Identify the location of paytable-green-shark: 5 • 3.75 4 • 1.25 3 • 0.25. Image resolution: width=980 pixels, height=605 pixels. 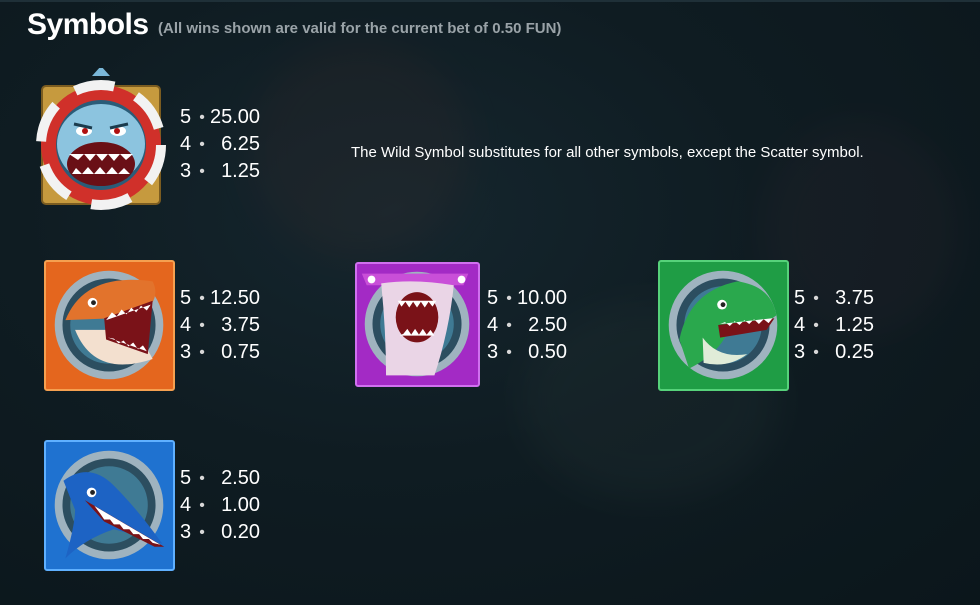
(834, 325).